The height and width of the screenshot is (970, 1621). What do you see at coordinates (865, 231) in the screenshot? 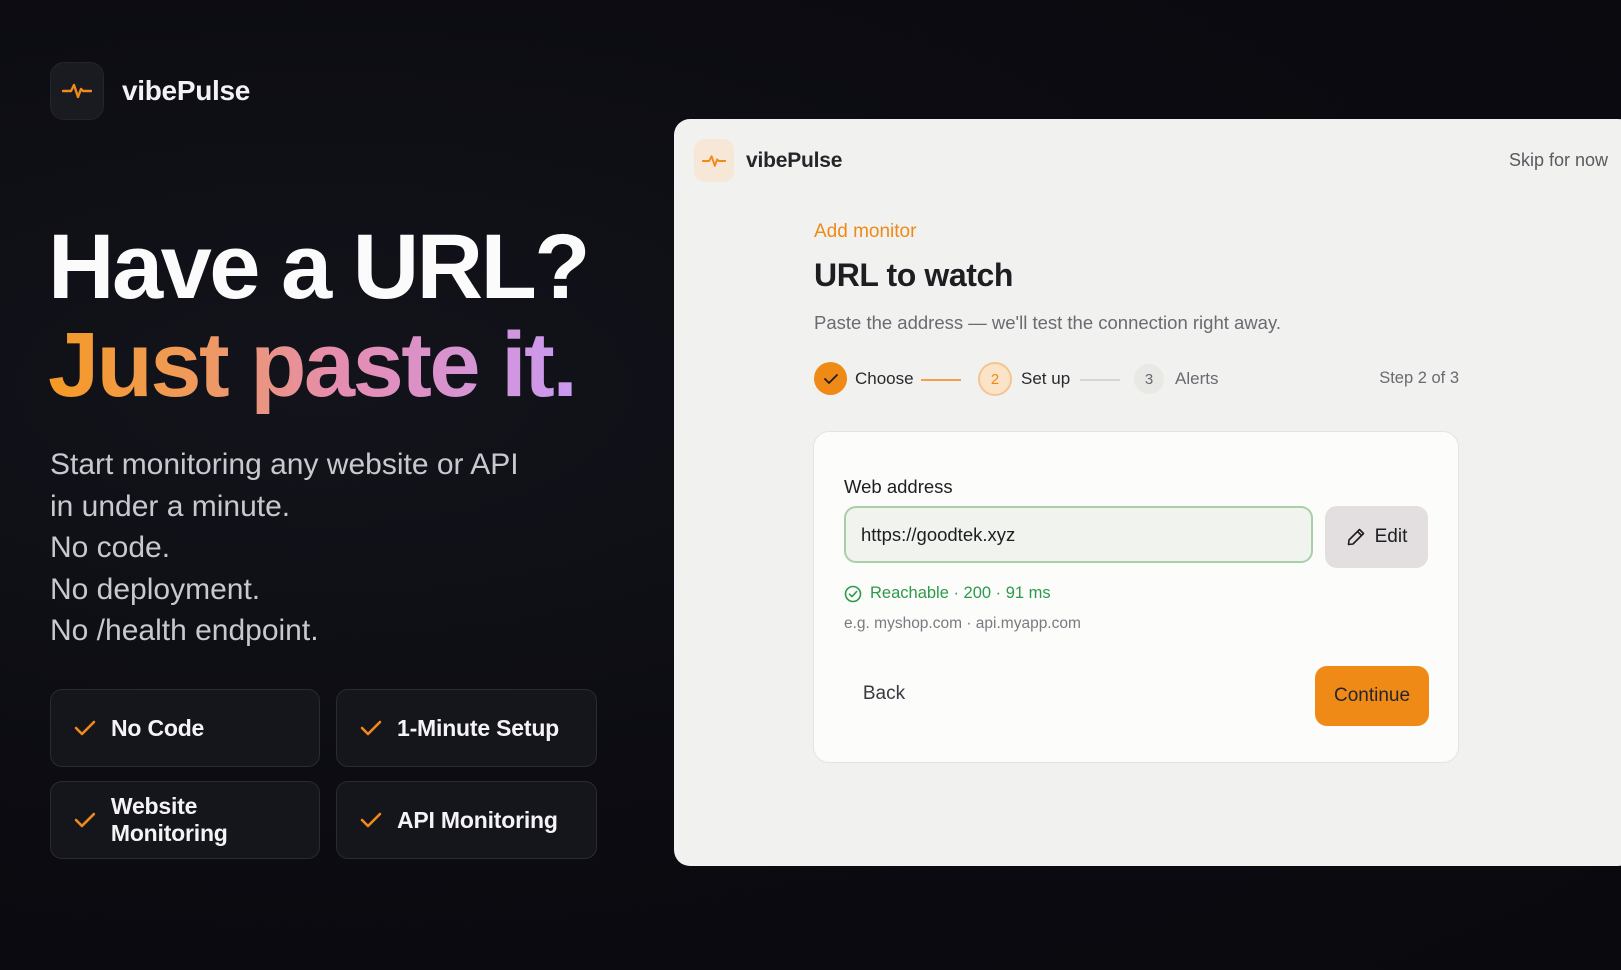
I see `eyebrow-label: Add monitor` at bounding box center [865, 231].